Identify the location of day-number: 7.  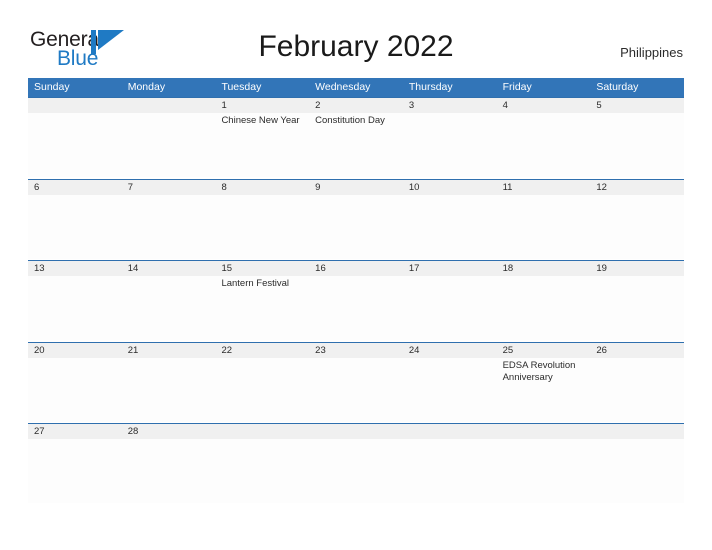
(130, 187).